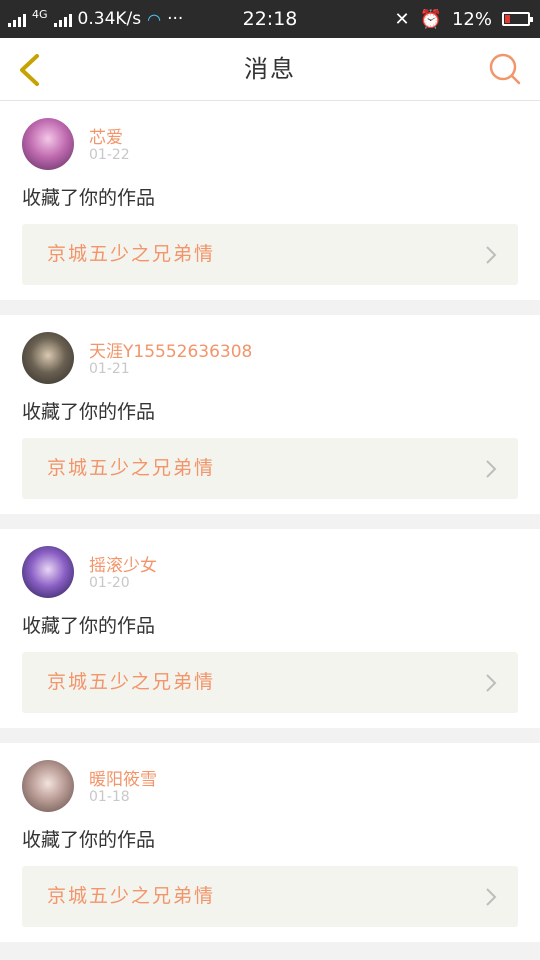 Image resolution: width=540 pixels, height=960 pixels. I want to click on search-icon, so click(505, 69).